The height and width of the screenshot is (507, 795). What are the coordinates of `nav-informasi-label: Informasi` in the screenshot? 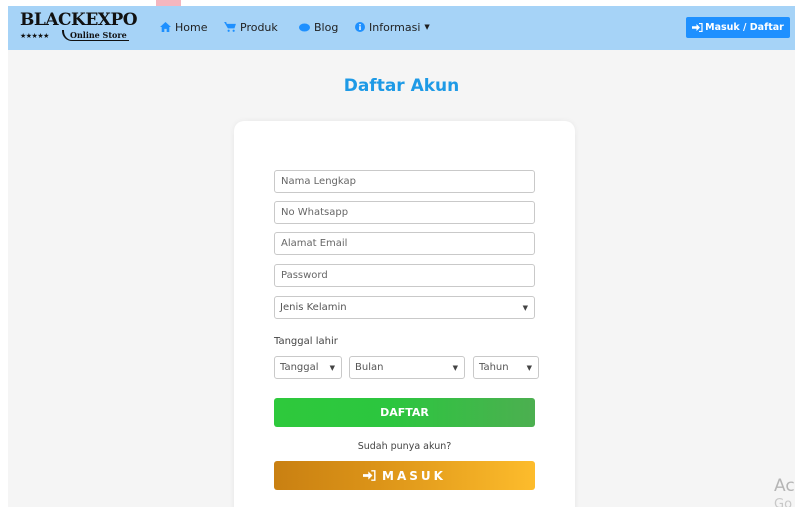 It's located at (395, 27).